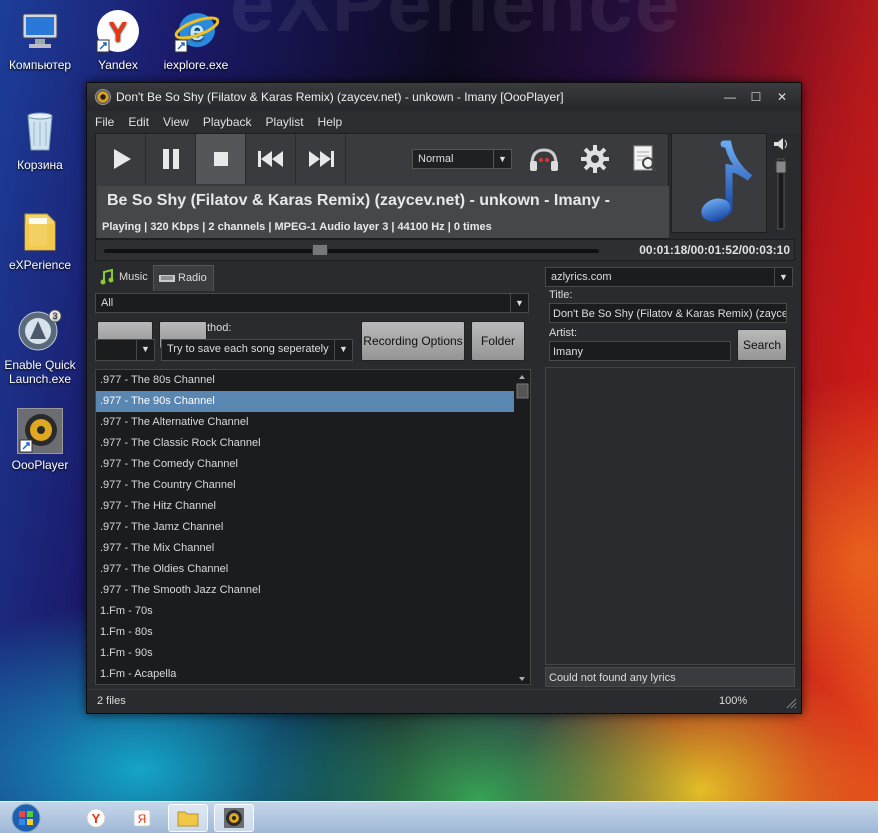  I want to click on lyrics-source-value: azlyrics.com, so click(581, 277).